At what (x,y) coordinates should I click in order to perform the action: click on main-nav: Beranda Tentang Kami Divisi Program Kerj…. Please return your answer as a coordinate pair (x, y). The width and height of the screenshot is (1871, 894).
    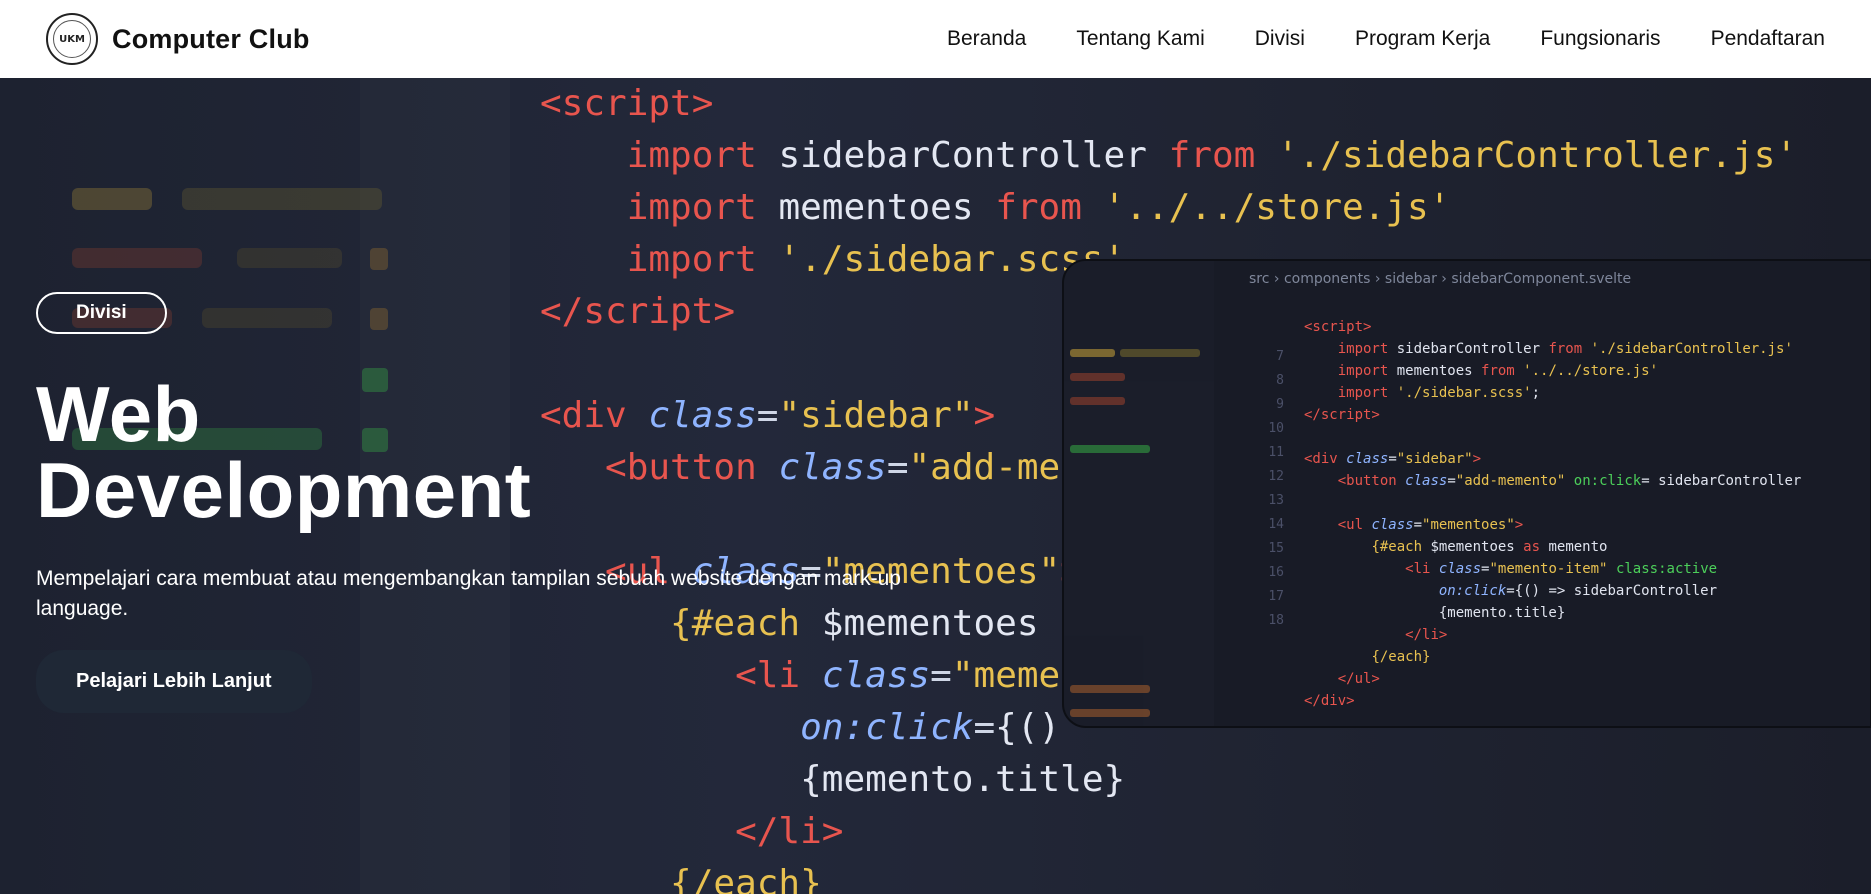
    Looking at the image, I should click on (1373, 39).